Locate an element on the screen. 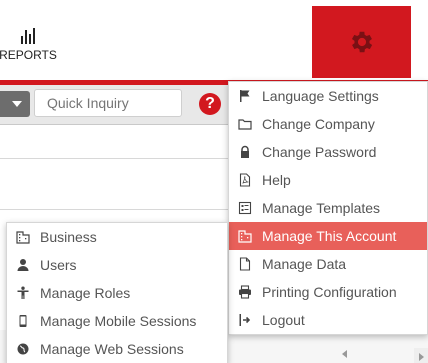 This screenshot has height=363, width=428. menu-item-change-password: Change Password is located at coordinates (328, 152).